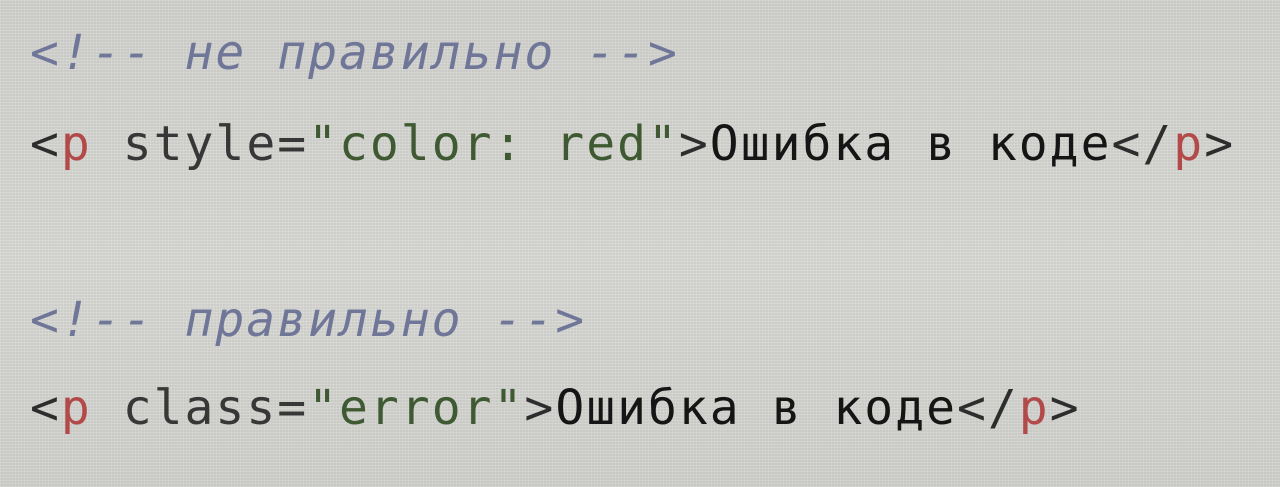 Image resolution: width=1280 pixels, height=487 pixels. I want to click on class-attribute-name: class=, so click(215, 408).